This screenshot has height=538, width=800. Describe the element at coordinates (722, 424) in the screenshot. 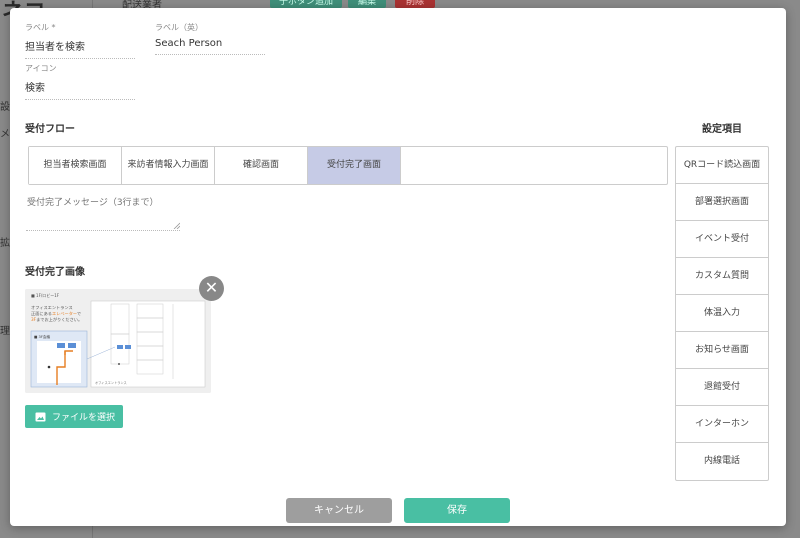

I see `settings-item-intercom: インターホン` at that location.